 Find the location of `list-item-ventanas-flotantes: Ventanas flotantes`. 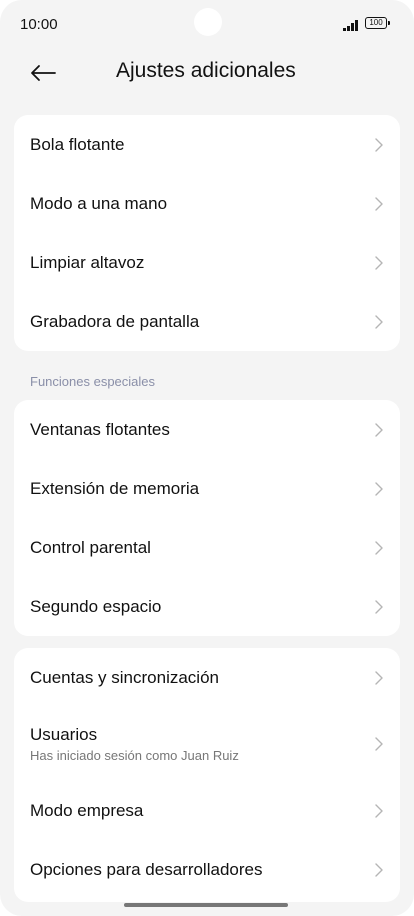

list-item-ventanas-flotantes: Ventanas flotantes is located at coordinates (207, 429).